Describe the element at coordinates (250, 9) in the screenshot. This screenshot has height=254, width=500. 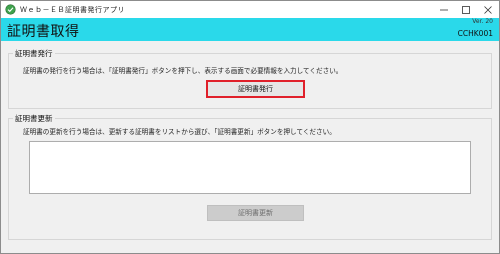
I see `title-bar: Ｗｅｂ－ＥＢ証明書発行アプリ` at that location.